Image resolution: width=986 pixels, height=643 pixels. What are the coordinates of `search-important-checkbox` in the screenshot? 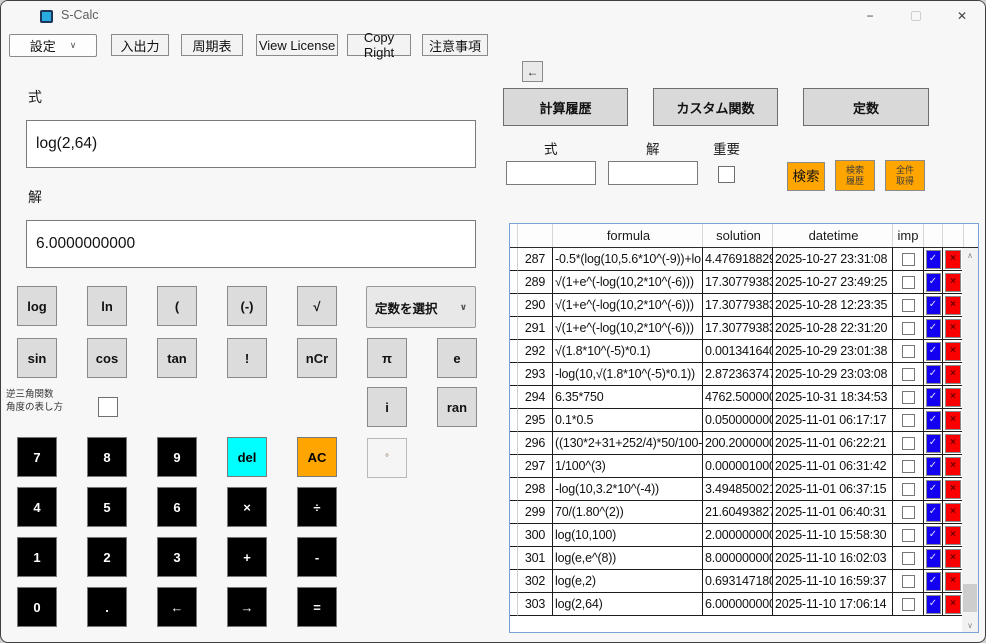 It's located at (726, 174).